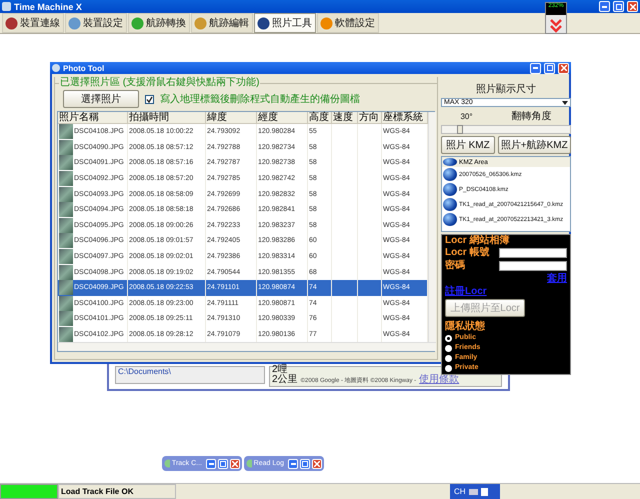 This screenshot has height=499, width=640. Describe the element at coordinates (231, 118) in the screenshot. I see `column-header: 緯度` at that location.